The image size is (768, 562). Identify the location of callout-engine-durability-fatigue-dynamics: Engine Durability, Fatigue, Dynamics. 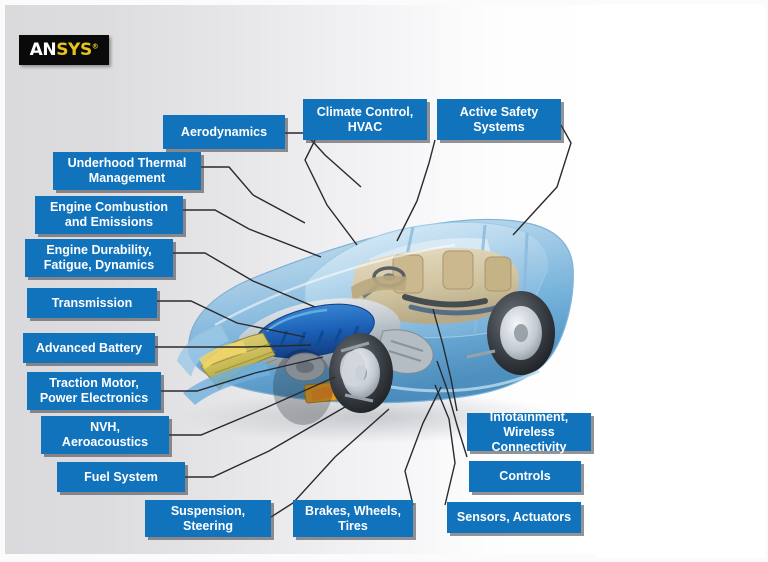
(99, 258).